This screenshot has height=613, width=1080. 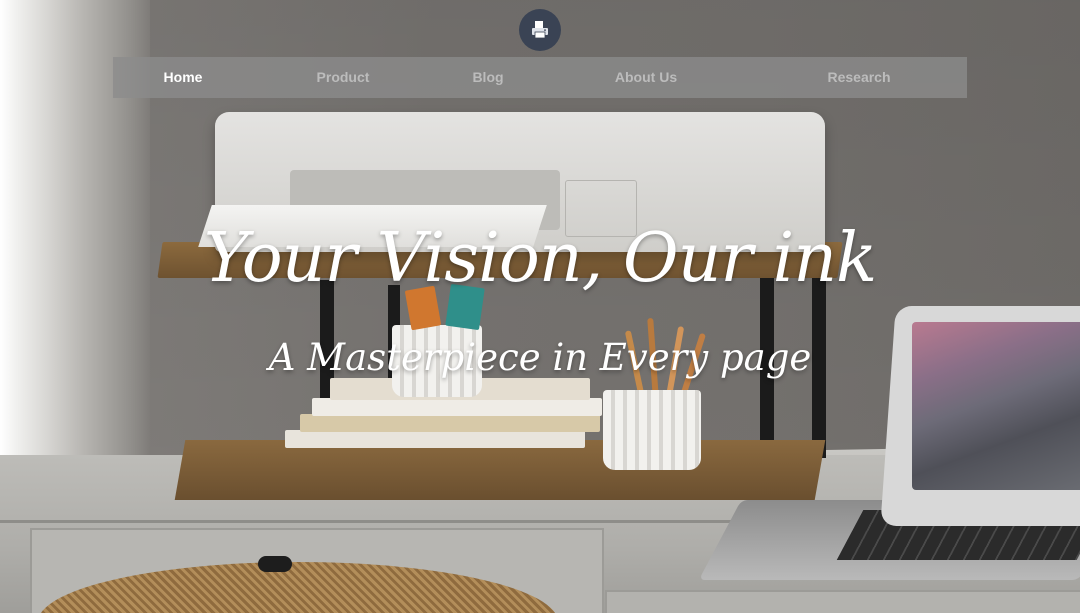 I want to click on nav-research: Research, so click(x=859, y=77).